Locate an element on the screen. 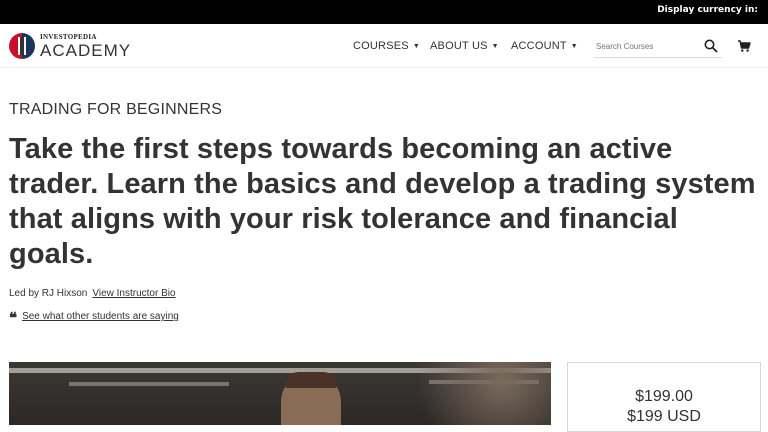  video-background is located at coordinates (470, 393).